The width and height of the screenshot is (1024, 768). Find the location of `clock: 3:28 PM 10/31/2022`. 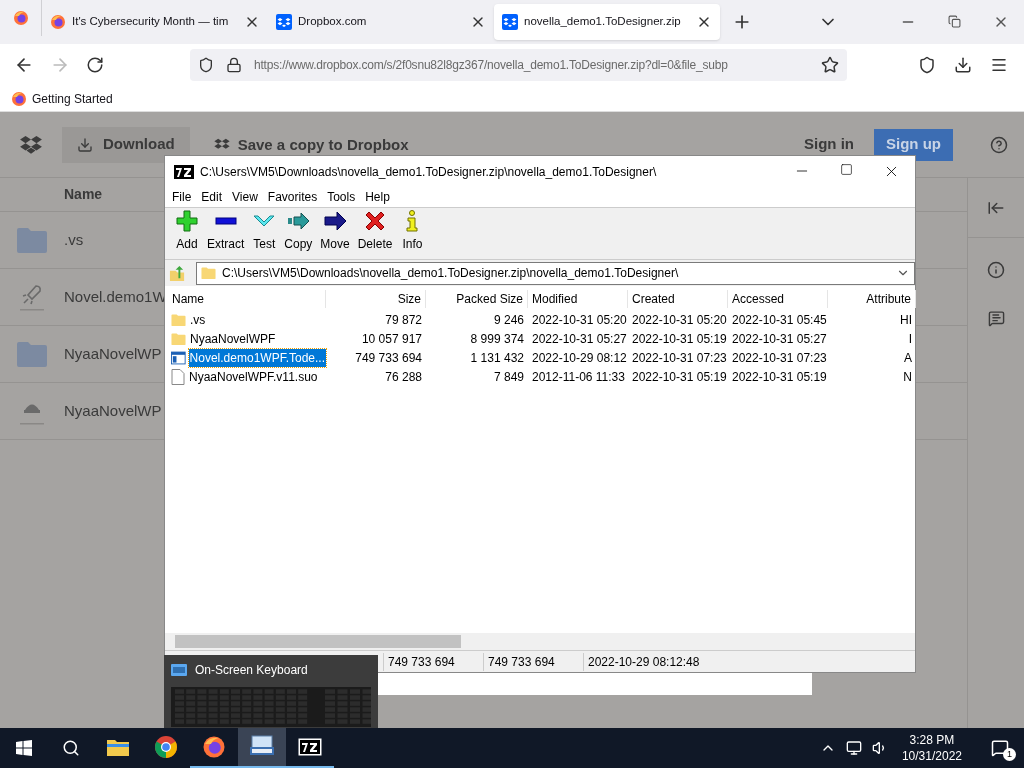

clock: 3:28 PM 10/31/2022 is located at coordinates (931, 748).